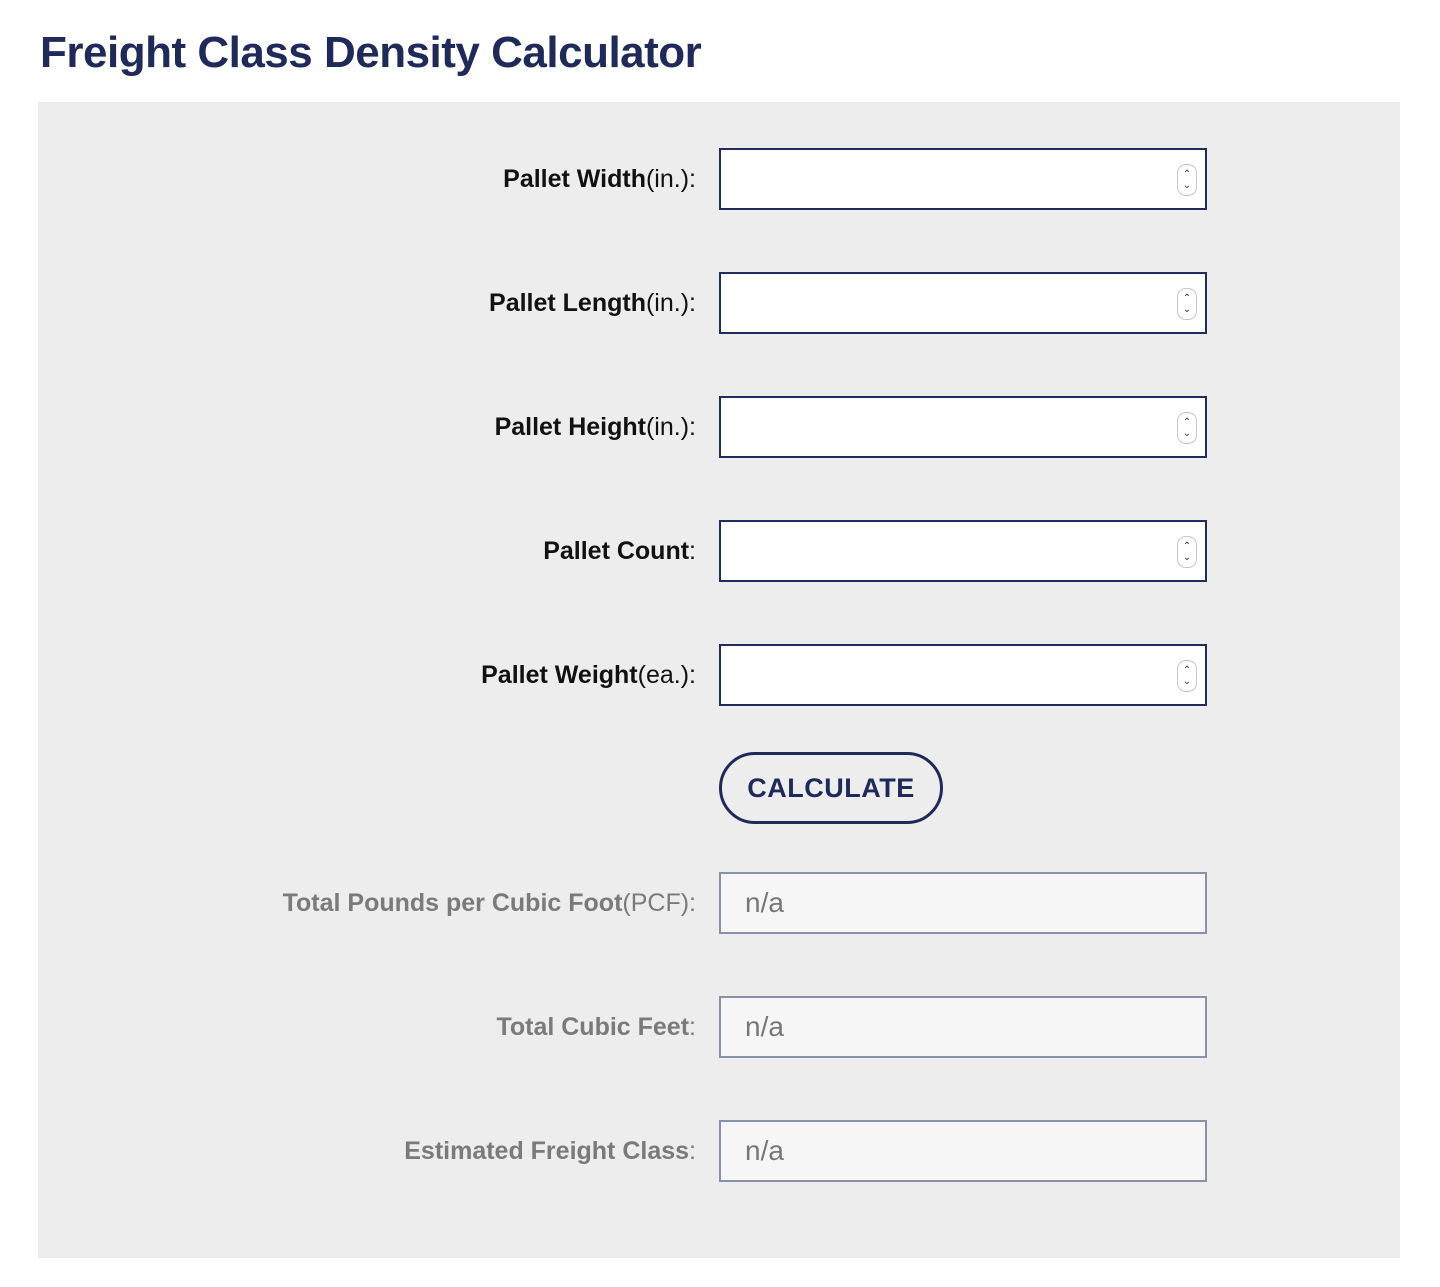 The image size is (1440, 1287). What do you see at coordinates (663, 674) in the screenshot?
I see `label-unit: (ea.)` at bounding box center [663, 674].